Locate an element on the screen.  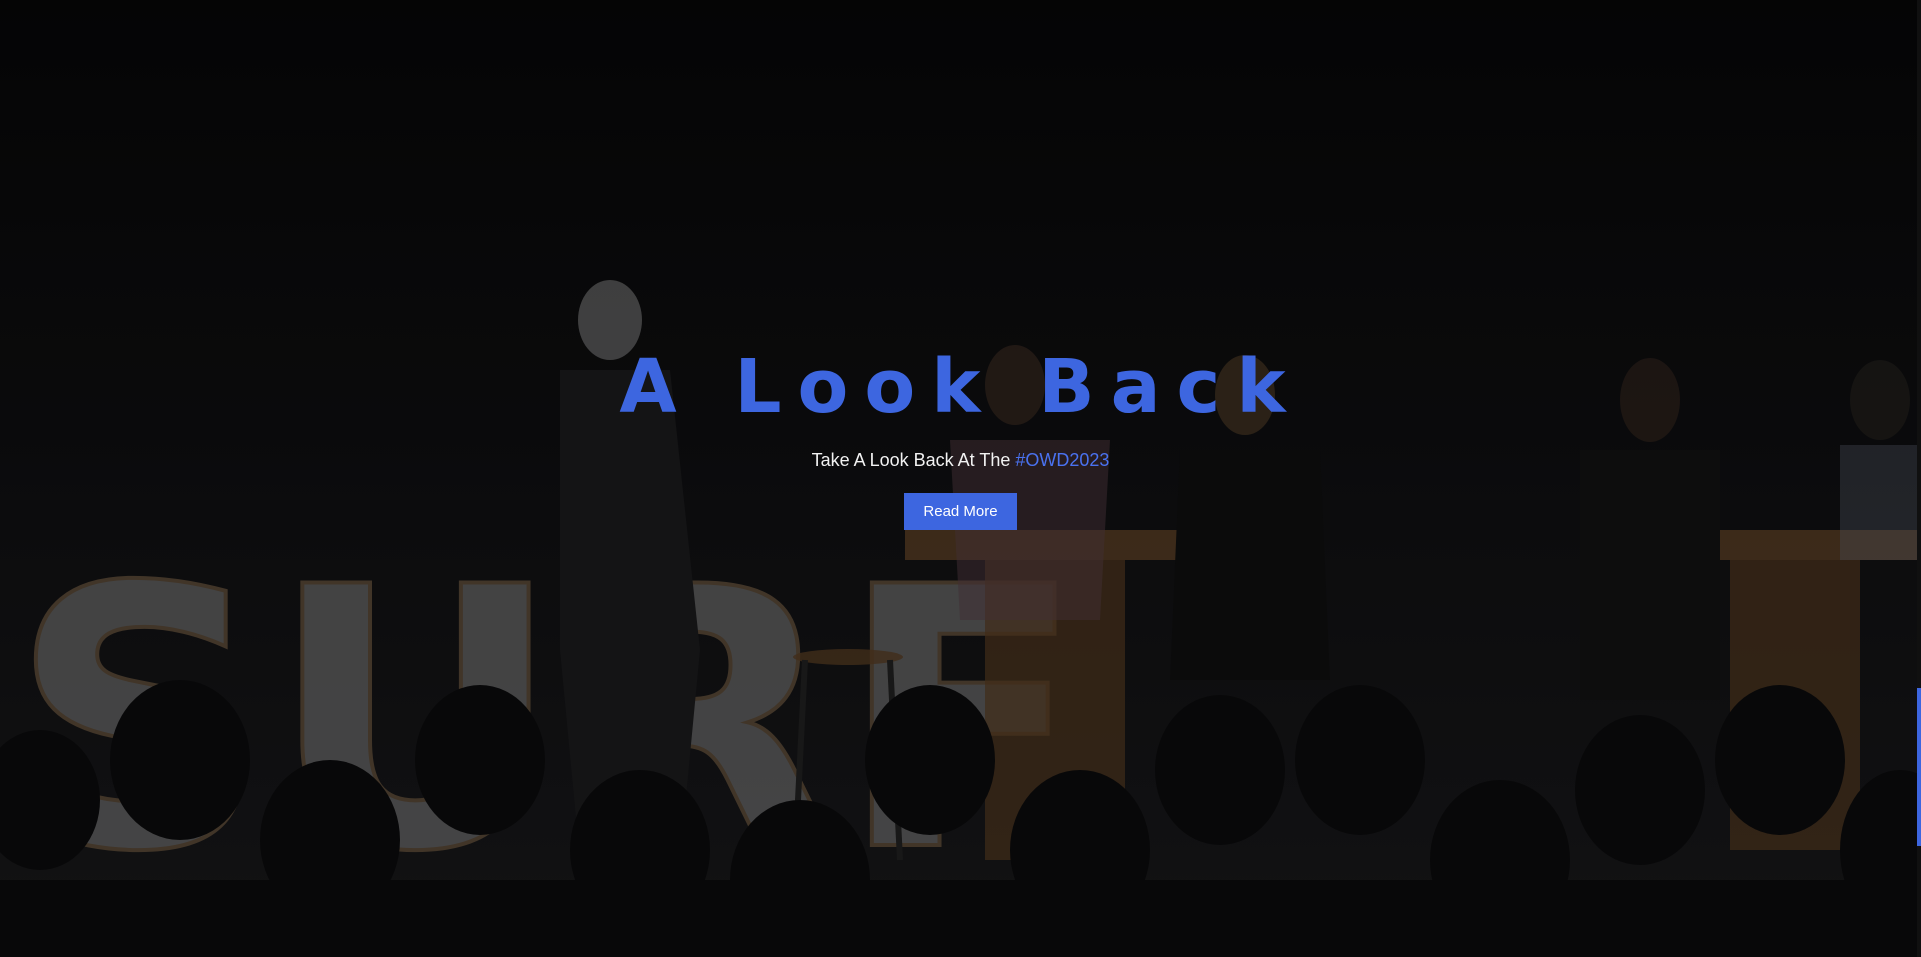
page-scrollbar is located at coordinates (1919, 478).